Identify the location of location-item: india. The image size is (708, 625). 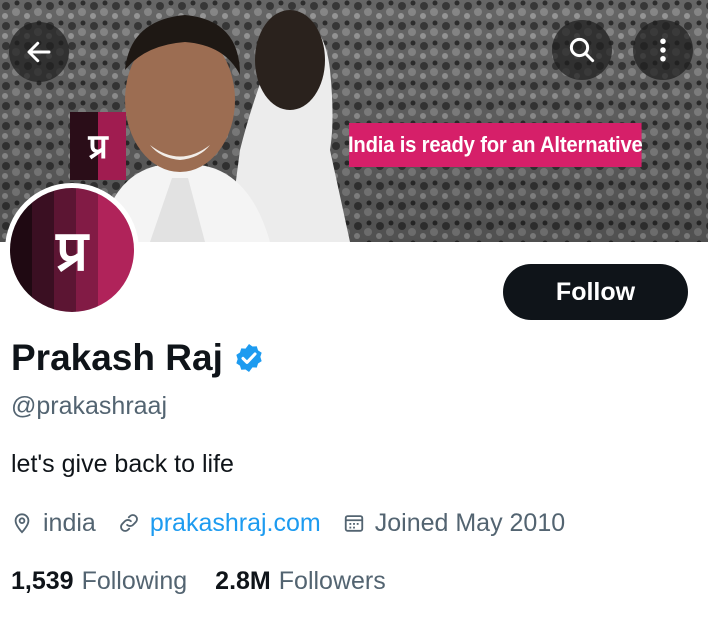
(53, 523).